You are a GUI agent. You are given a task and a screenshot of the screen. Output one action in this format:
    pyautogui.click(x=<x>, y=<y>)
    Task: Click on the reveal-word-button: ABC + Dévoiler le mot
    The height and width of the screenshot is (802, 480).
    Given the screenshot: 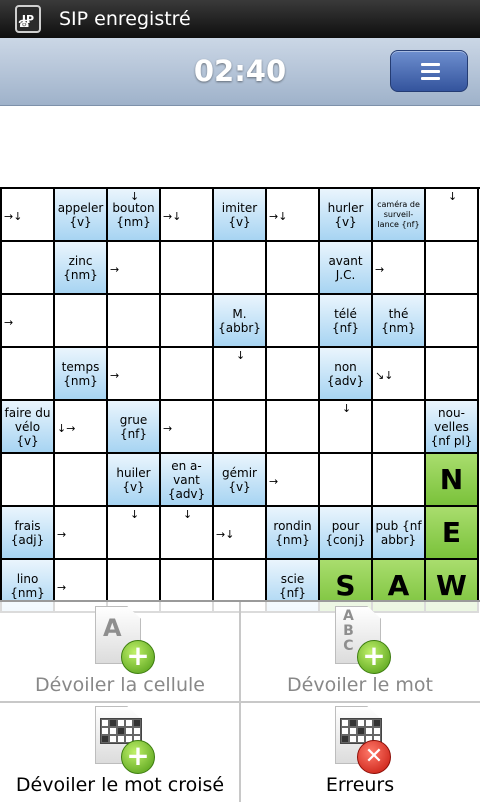 What is the action you would take?
    pyautogui.click(x=360, y=652)
    